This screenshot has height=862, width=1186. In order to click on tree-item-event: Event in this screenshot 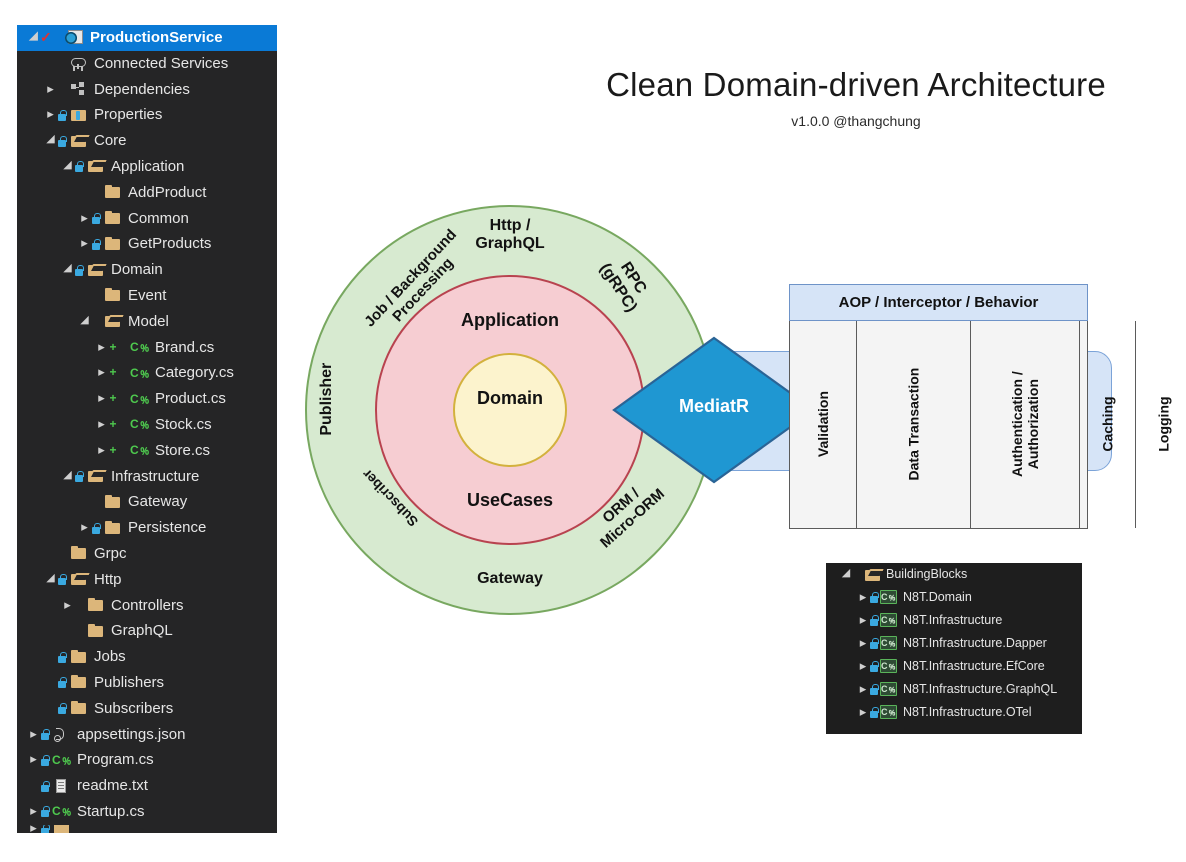, I will do `click(147, 296)`.